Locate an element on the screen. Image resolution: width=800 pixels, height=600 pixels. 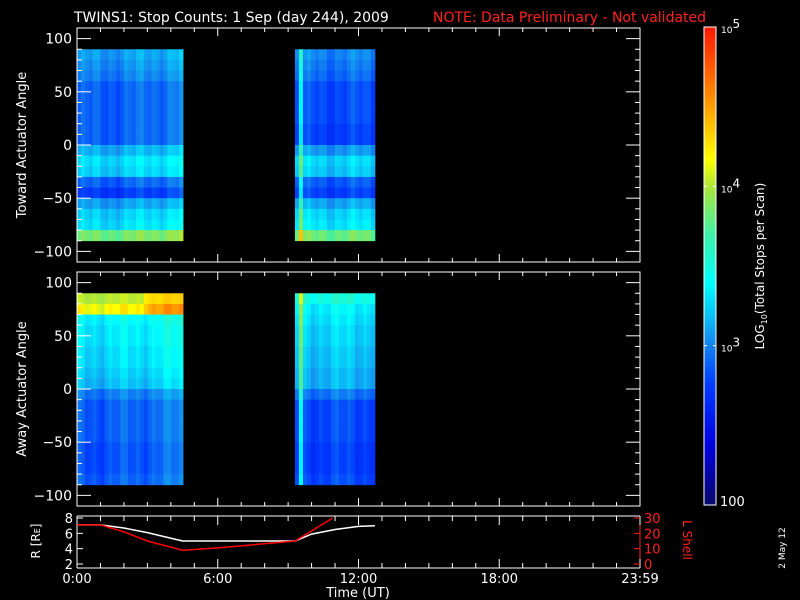
time-tick-label: 18:00 is located at coordinates (499, 579).